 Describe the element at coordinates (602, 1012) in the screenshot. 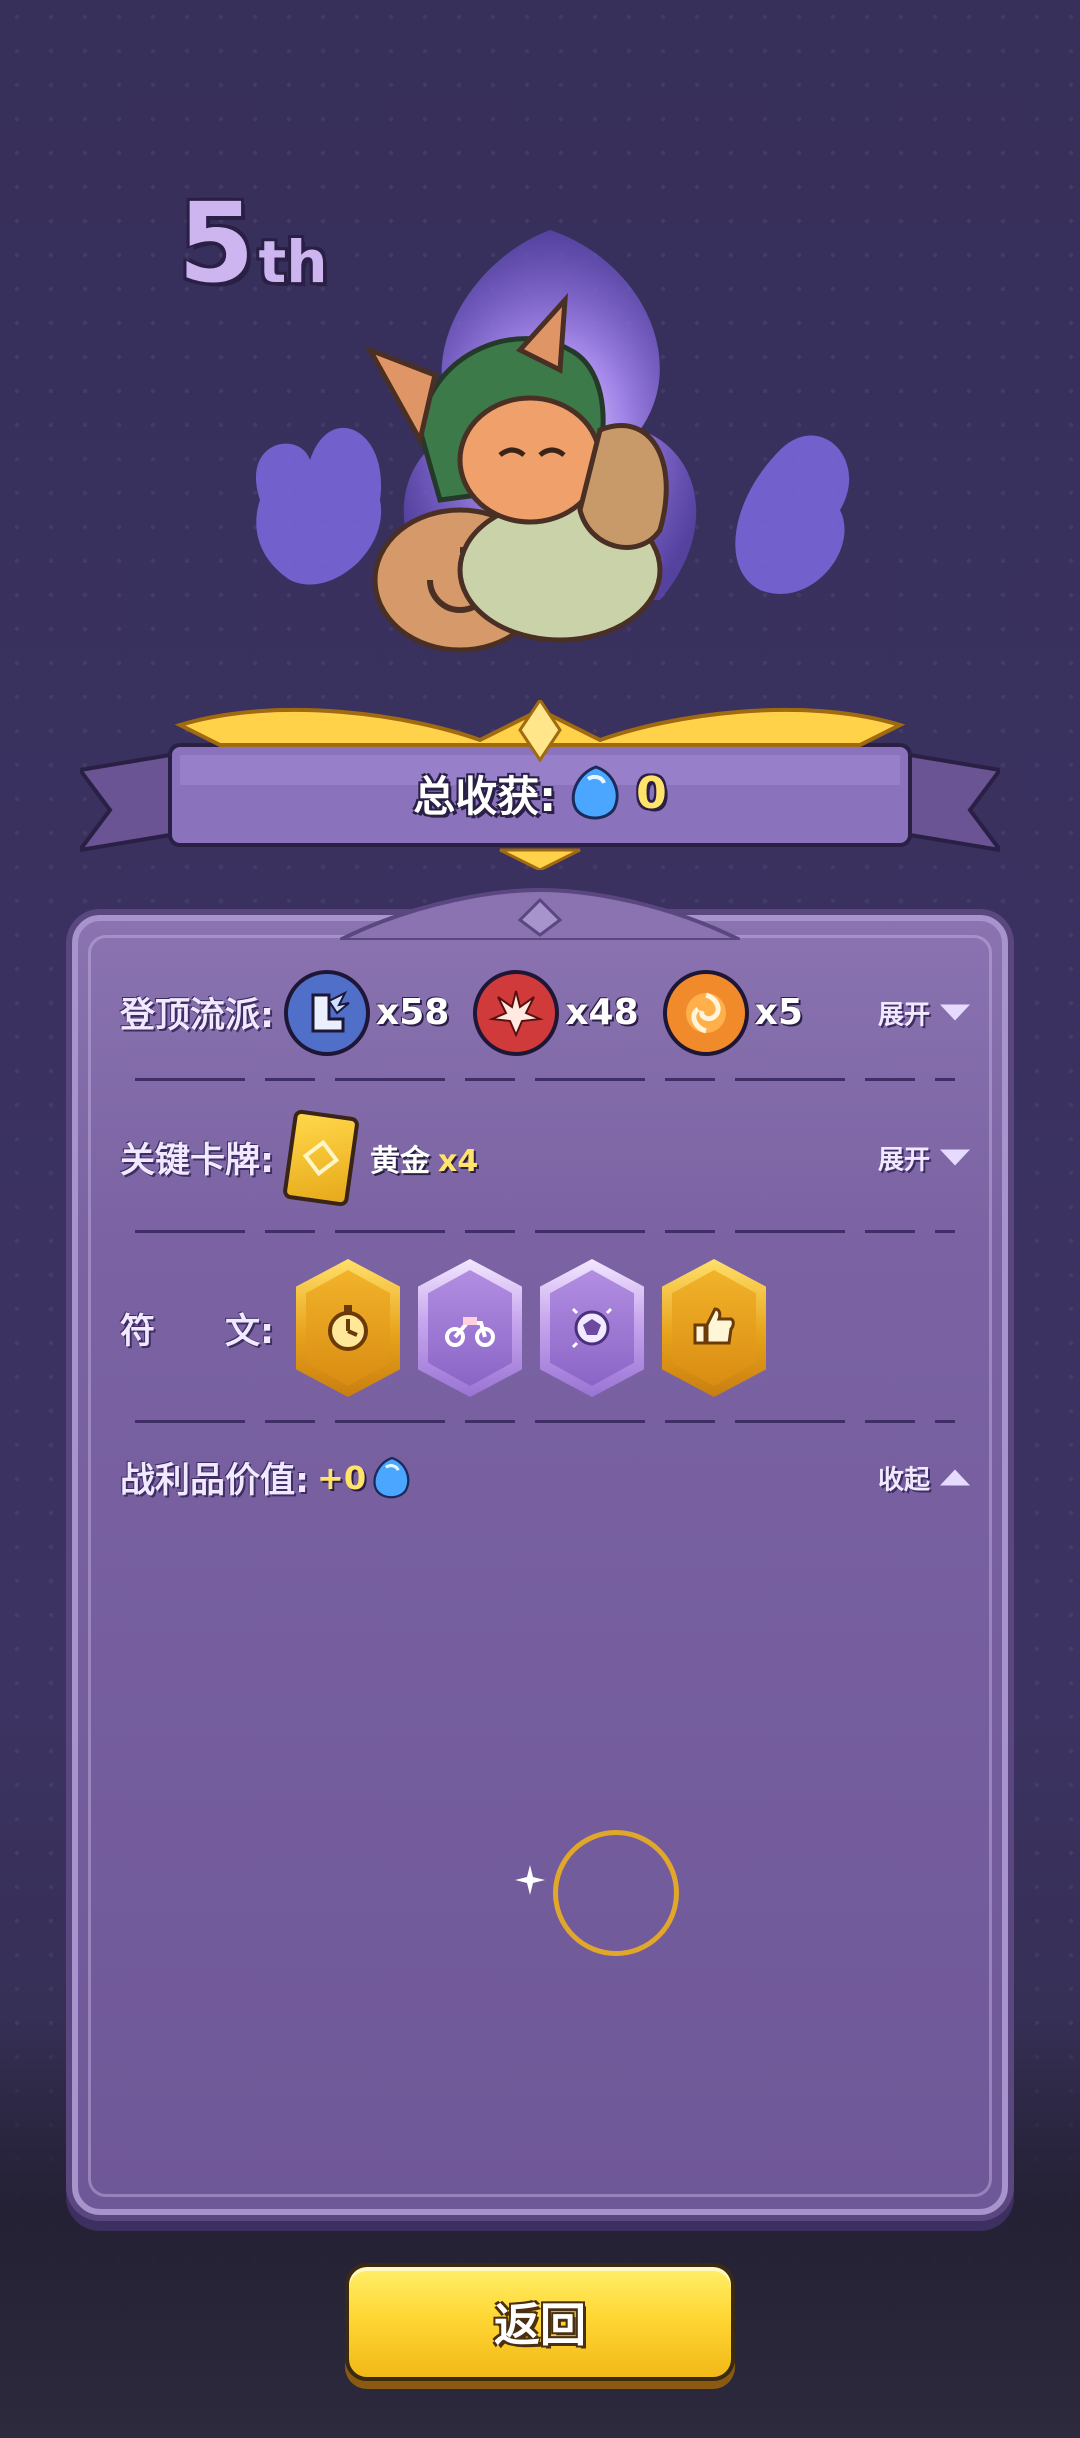

I see `sect-count-2: x48` at that location.